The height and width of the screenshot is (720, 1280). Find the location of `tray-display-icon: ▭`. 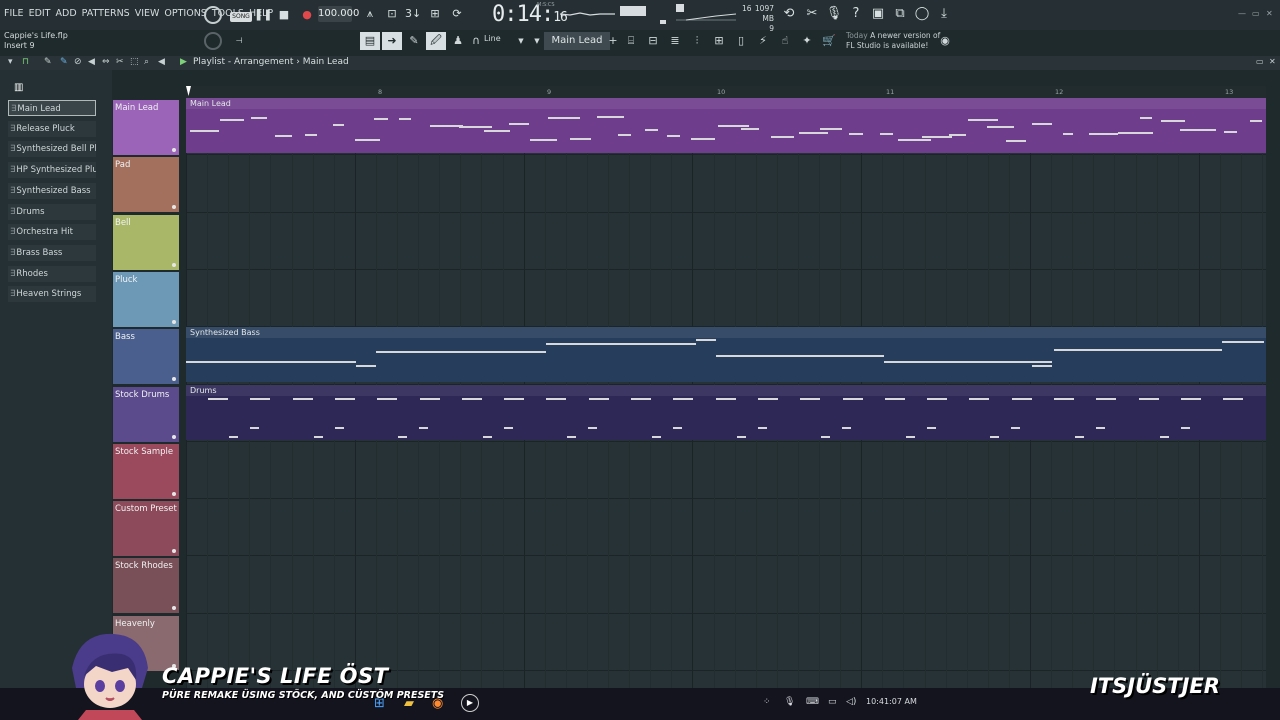

tray-display-icon: ▭ is located at coordinates (832, 702).